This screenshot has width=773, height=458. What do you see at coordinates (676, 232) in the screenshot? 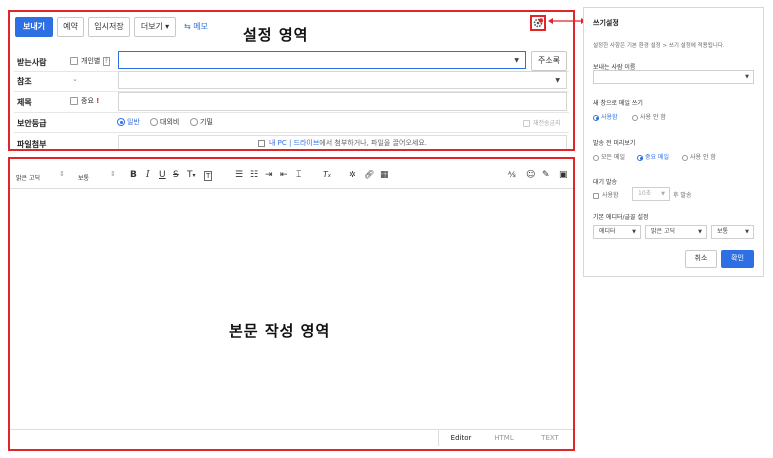
I see `font-family-select: 맑은 고딕 ▼` at bounding box center [676, 232].